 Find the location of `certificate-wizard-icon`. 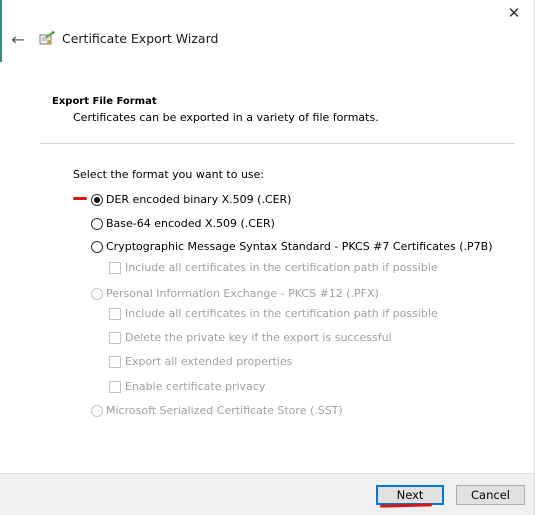

certificate-wizard-icon is located at coordinates (47, 38).